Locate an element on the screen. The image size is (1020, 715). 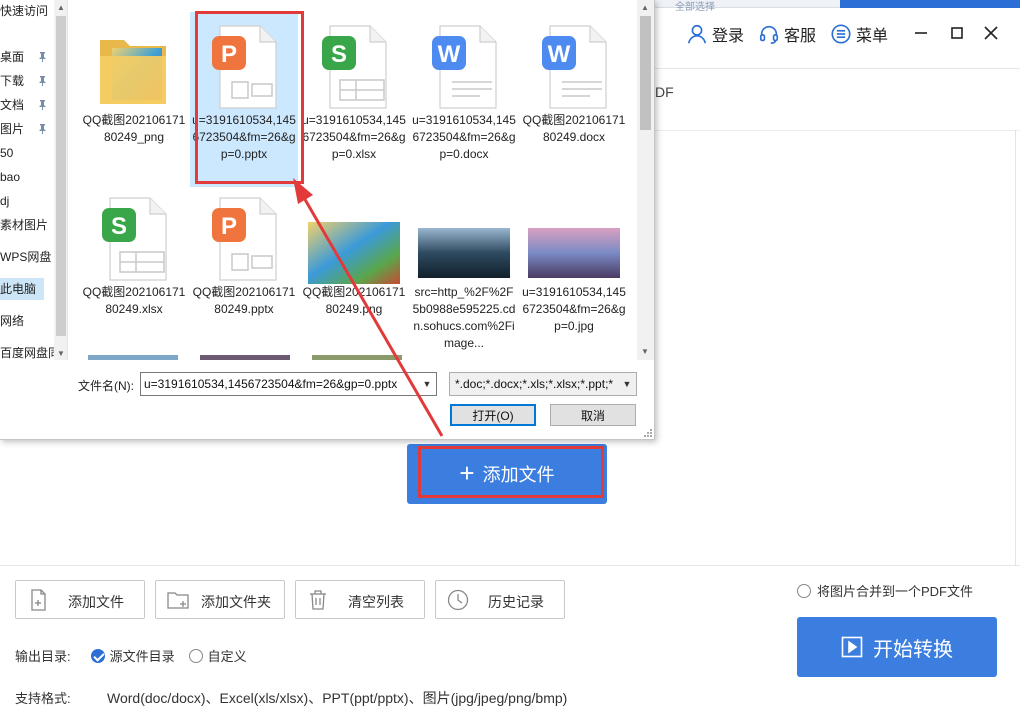
file-tile: Pu=3191610534,1456723504&fm=26&gp=0.pptx is located at coordinates (244, 99).